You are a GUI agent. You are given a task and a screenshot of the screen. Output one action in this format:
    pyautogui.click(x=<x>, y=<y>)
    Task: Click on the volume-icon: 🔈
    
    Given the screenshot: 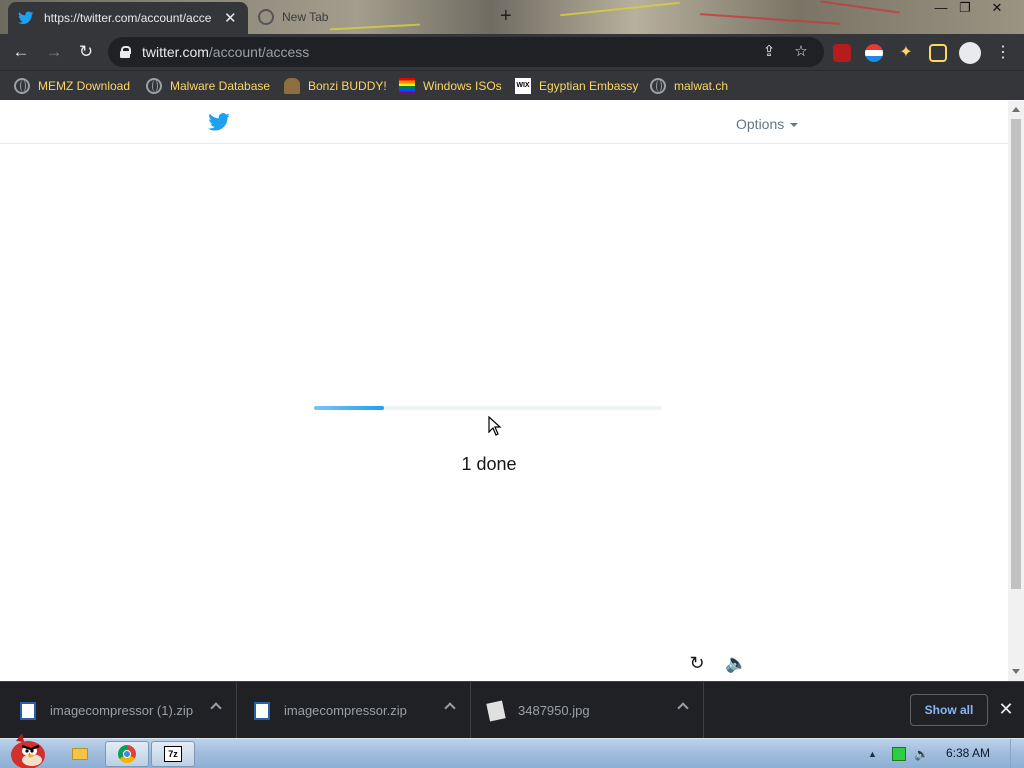 What is the action you would take?
    pyautogui.click(x=921, y=754)
    